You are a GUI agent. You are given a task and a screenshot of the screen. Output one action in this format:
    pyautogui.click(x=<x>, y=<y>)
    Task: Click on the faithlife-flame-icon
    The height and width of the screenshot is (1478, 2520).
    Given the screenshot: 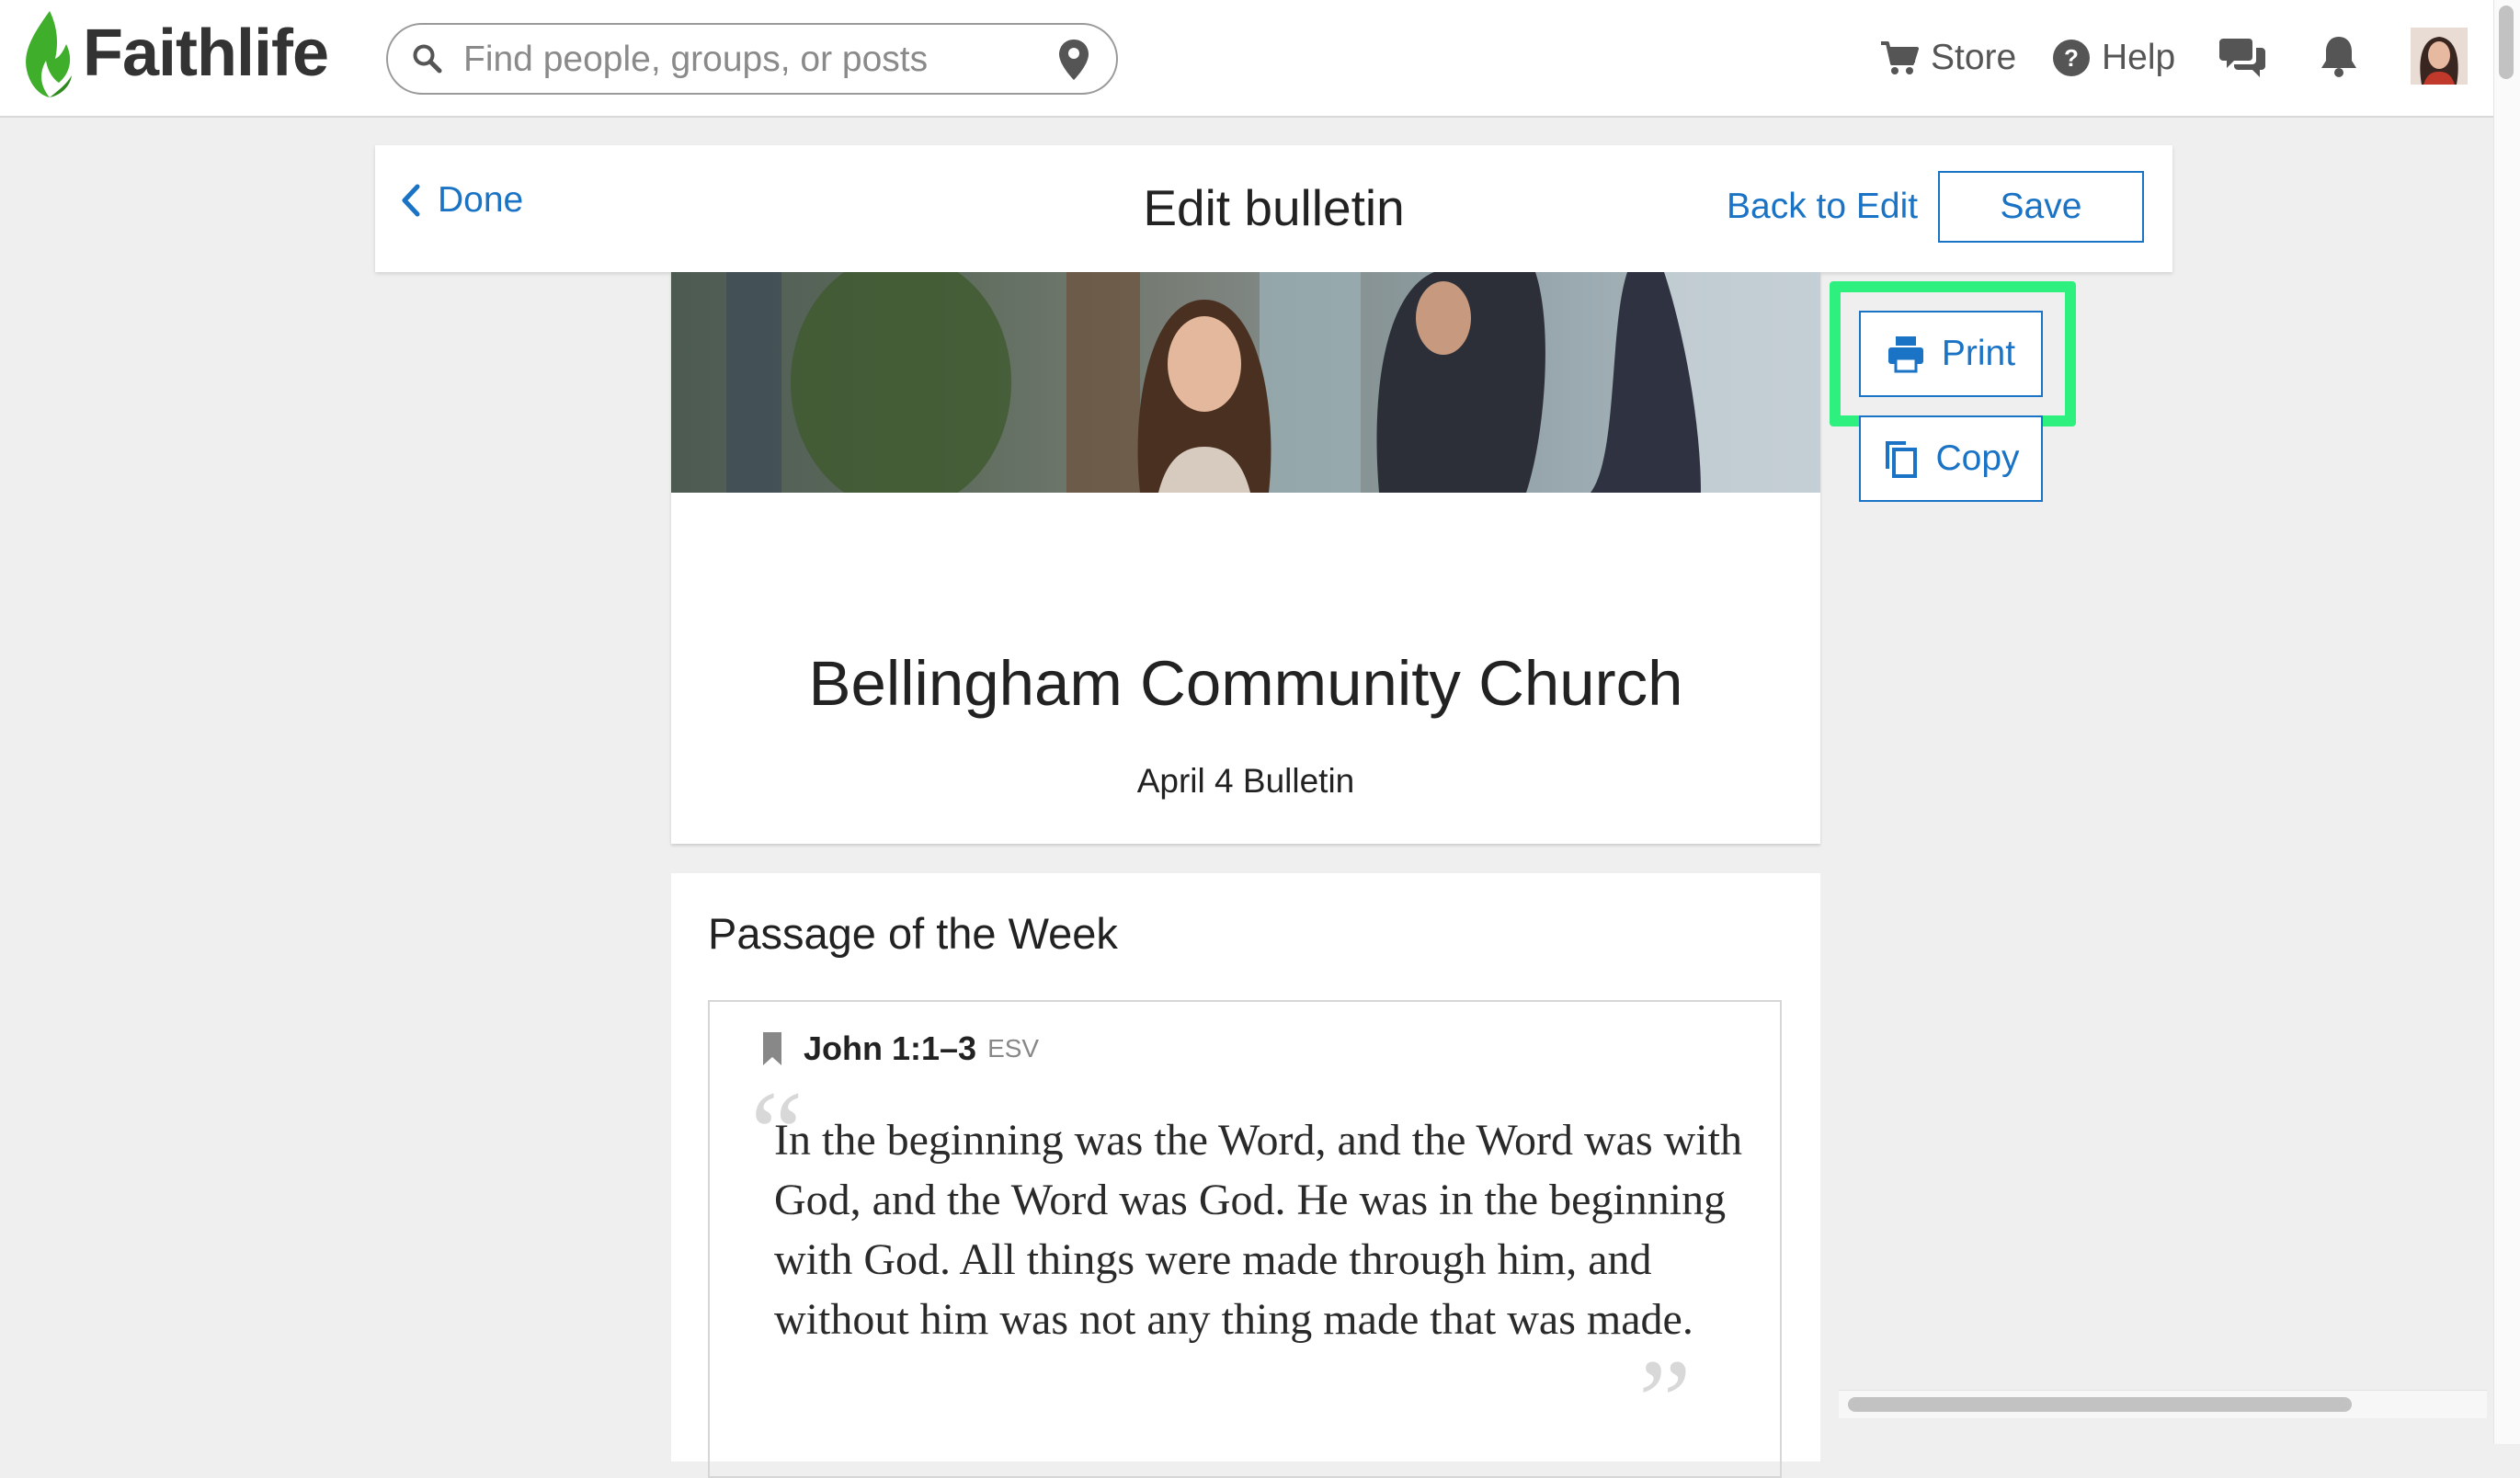 What is the action you would take?
    pyautogui.click(x=49, y=54)
    